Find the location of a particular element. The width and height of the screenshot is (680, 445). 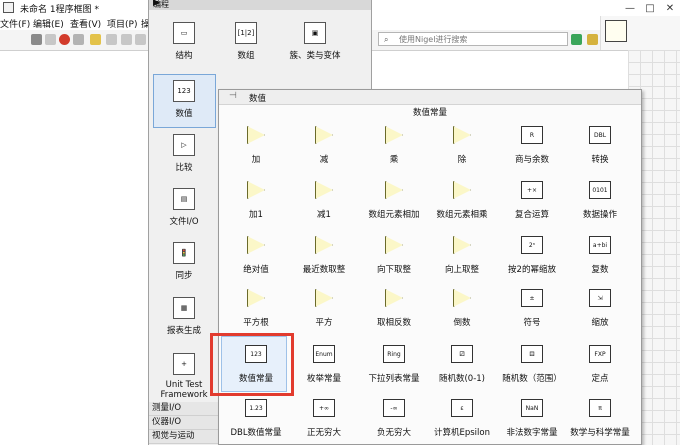

numeric-item-14: ⌊⌋ 向下取整 is located at coordinates (394, 255).